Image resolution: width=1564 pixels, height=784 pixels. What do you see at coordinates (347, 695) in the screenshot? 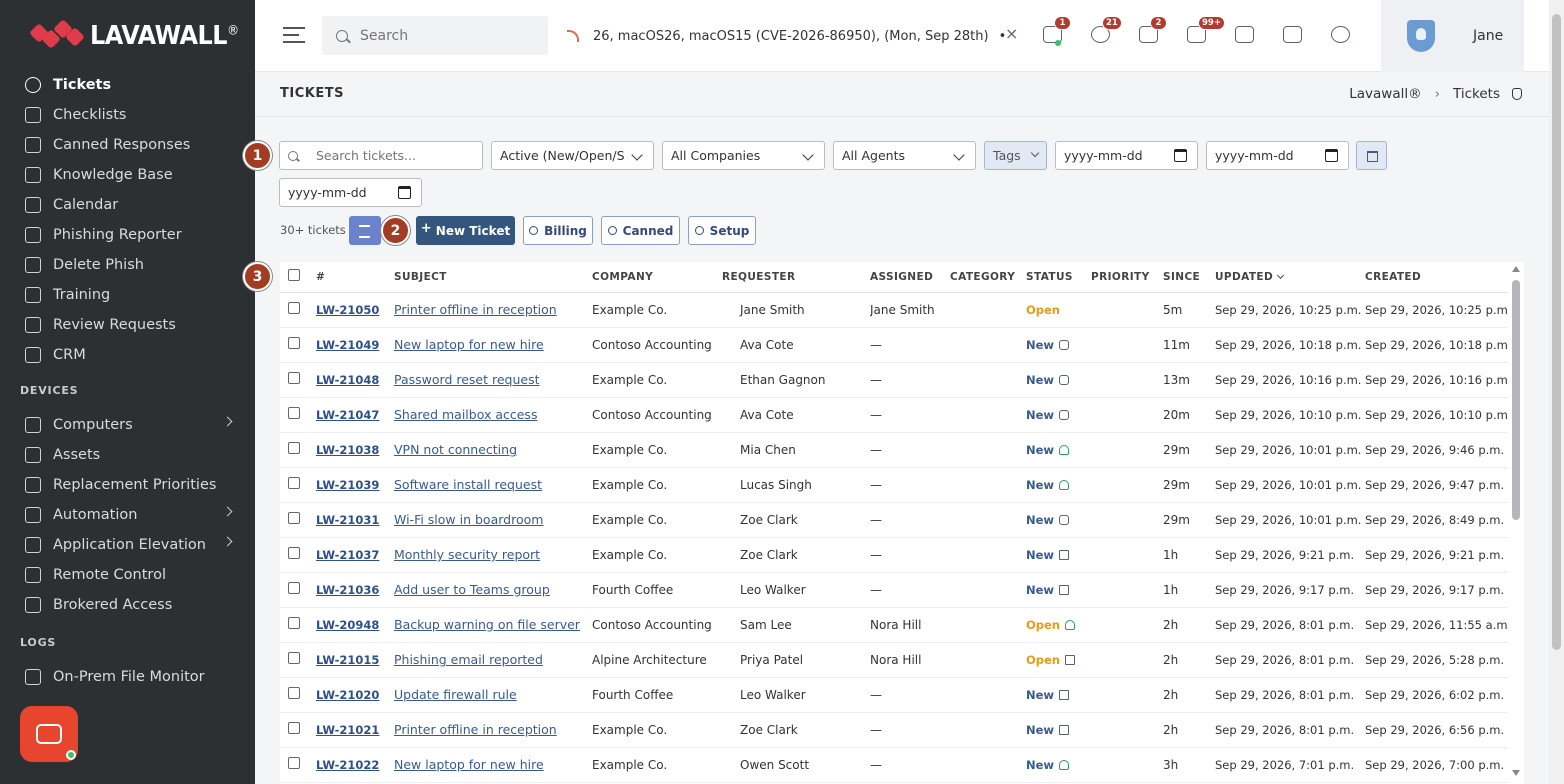
I see `ticket-id-link: LW-21020` at bounding box center [347, 695].